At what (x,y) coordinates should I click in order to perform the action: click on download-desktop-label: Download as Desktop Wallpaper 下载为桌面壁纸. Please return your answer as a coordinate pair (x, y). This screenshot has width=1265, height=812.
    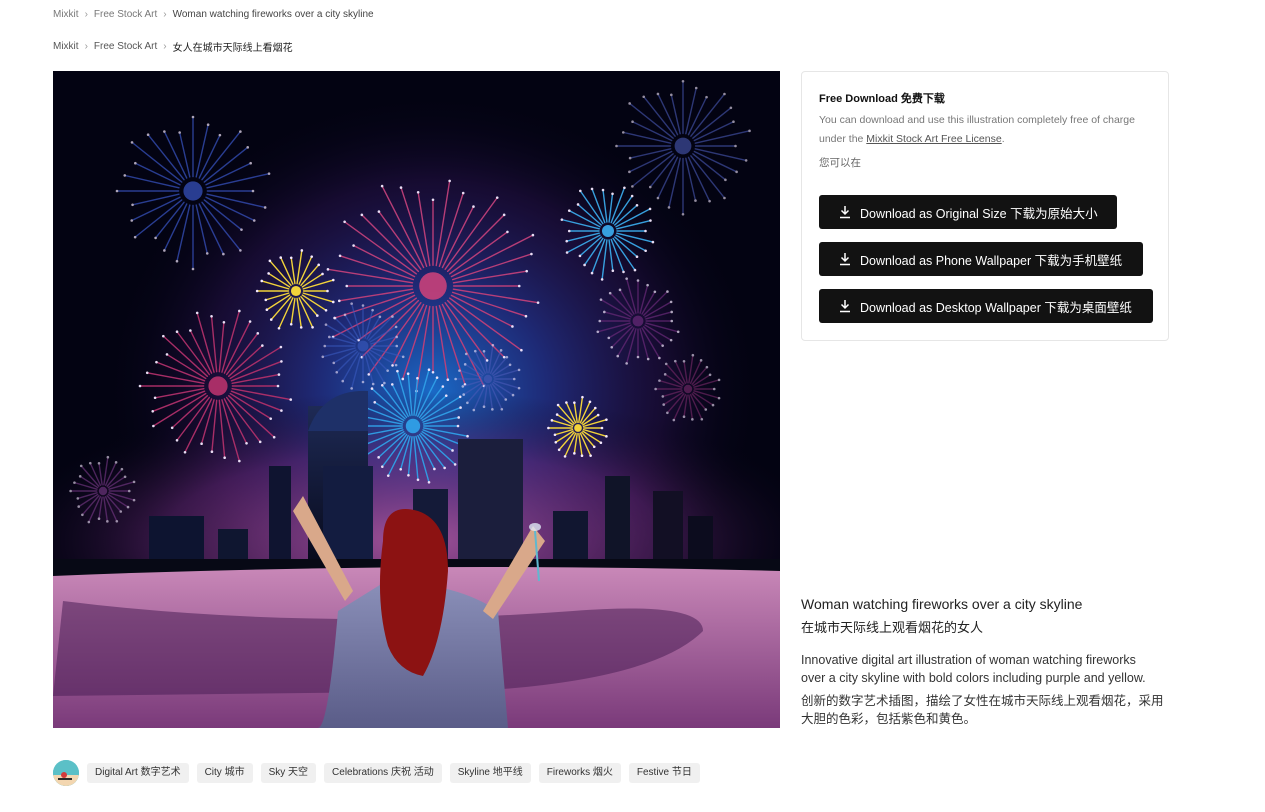
    Looking at the image, I should click on (996, 307).